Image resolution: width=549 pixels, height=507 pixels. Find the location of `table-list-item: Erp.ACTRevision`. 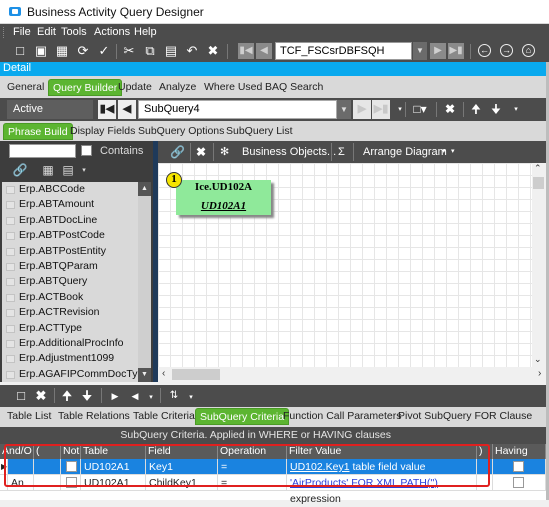

table-list-item: Erp.ACTRevision is located at coordinates (70, 312).